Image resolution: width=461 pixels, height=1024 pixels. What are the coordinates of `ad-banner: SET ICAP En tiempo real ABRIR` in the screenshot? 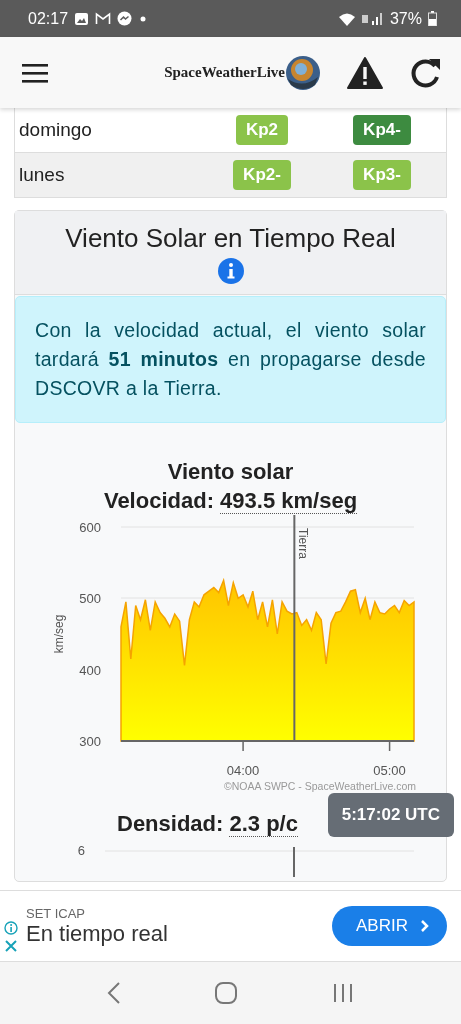 It's located at (230, 926).